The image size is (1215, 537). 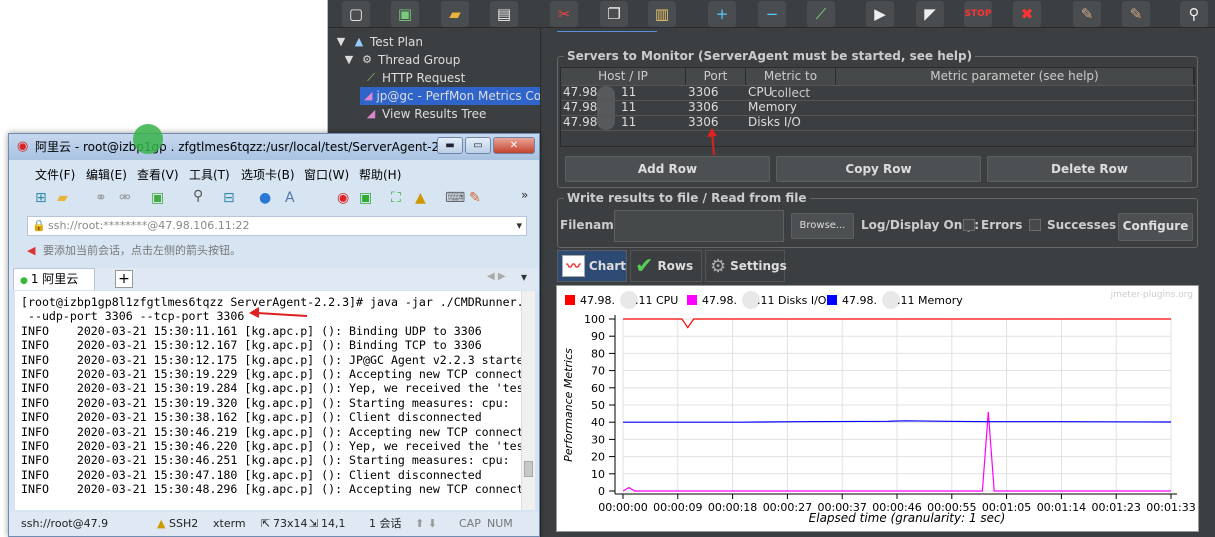 I want to click on pencil-icon: ✎, so click(x=475, y=198).